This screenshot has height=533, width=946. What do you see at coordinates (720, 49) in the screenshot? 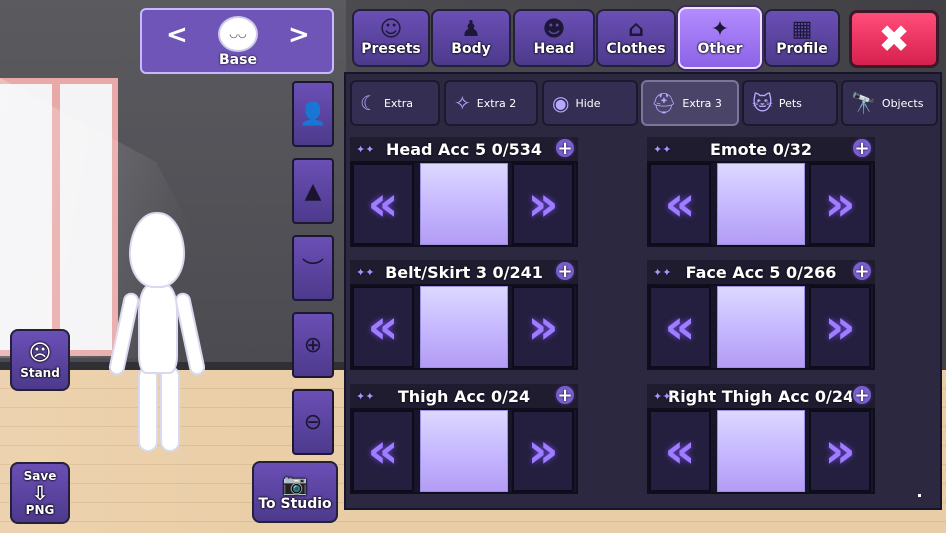
I see `tab-label: Other` at bounding box center [720, 49].